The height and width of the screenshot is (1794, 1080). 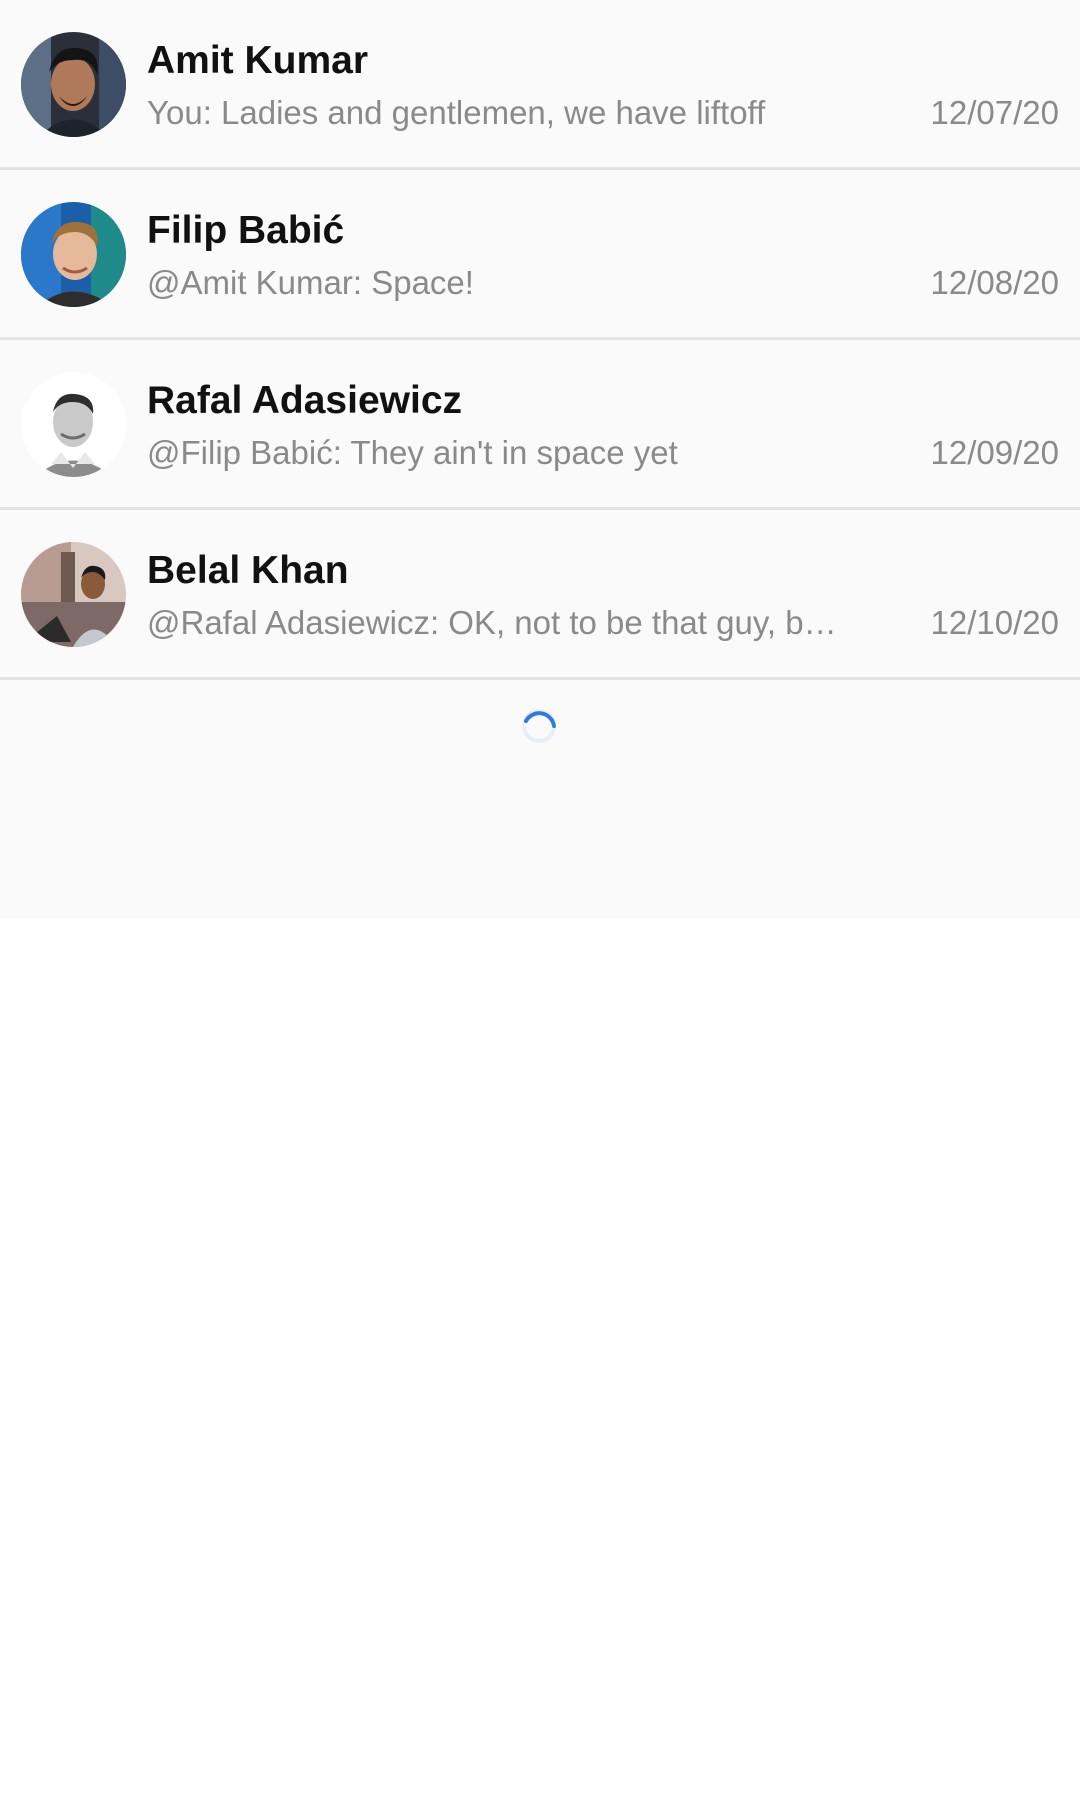 I want to click on message-preview: @Amit Kumar: Space!, so click(x=310, y=282).